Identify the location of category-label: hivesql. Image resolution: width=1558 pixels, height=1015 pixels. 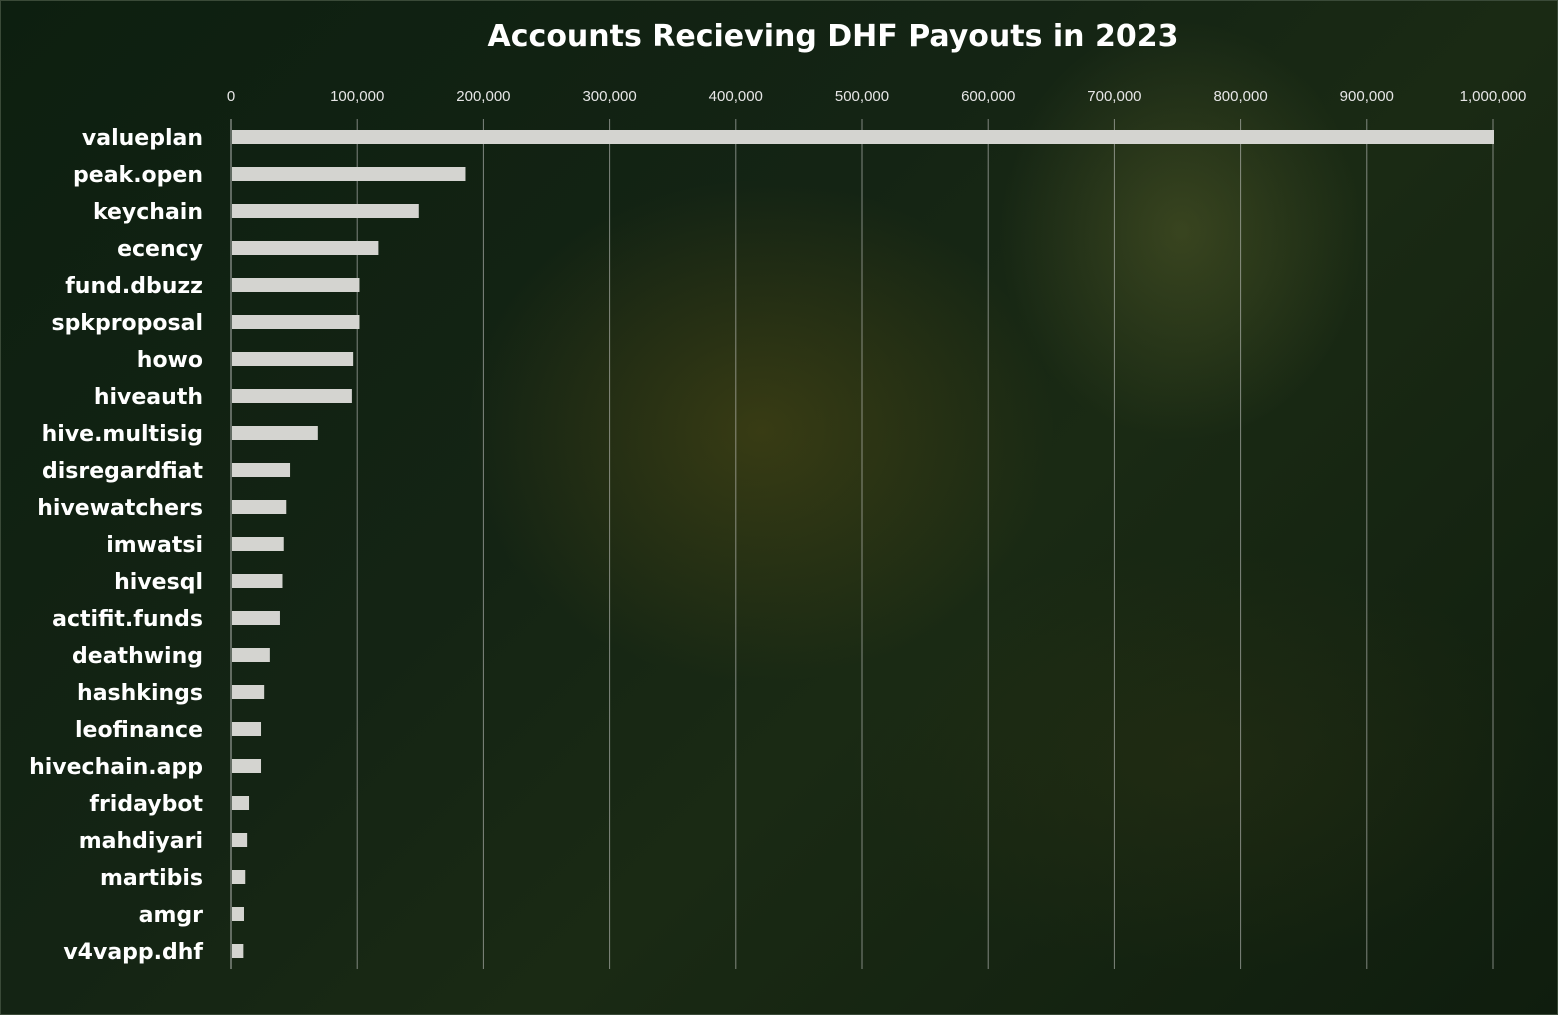
(158, 582).